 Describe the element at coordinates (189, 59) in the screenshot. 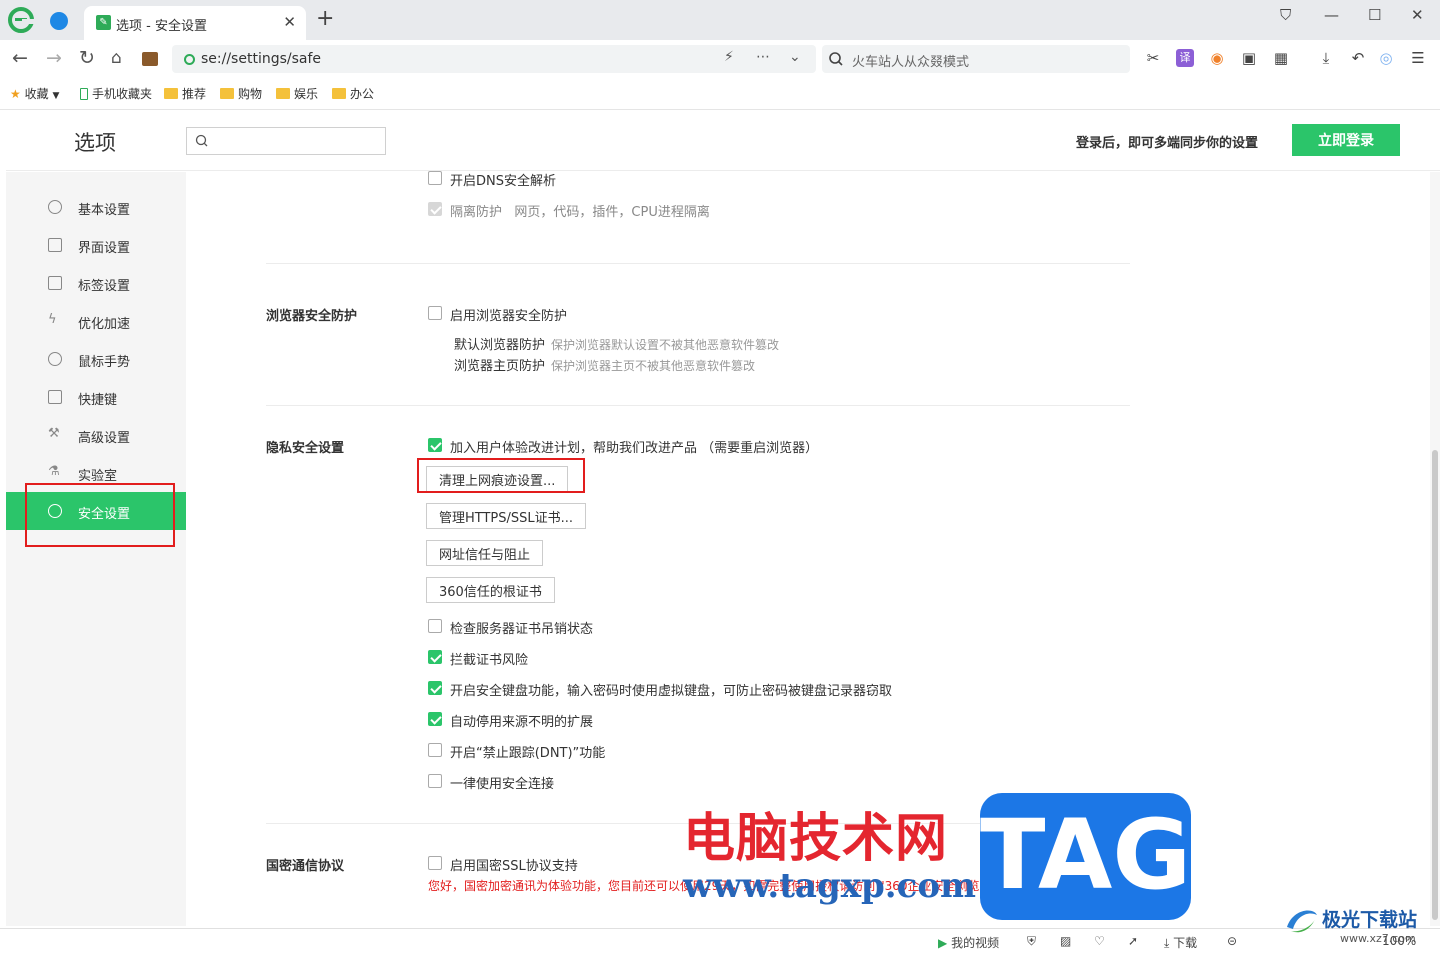

I see `secure-icon` at that location.